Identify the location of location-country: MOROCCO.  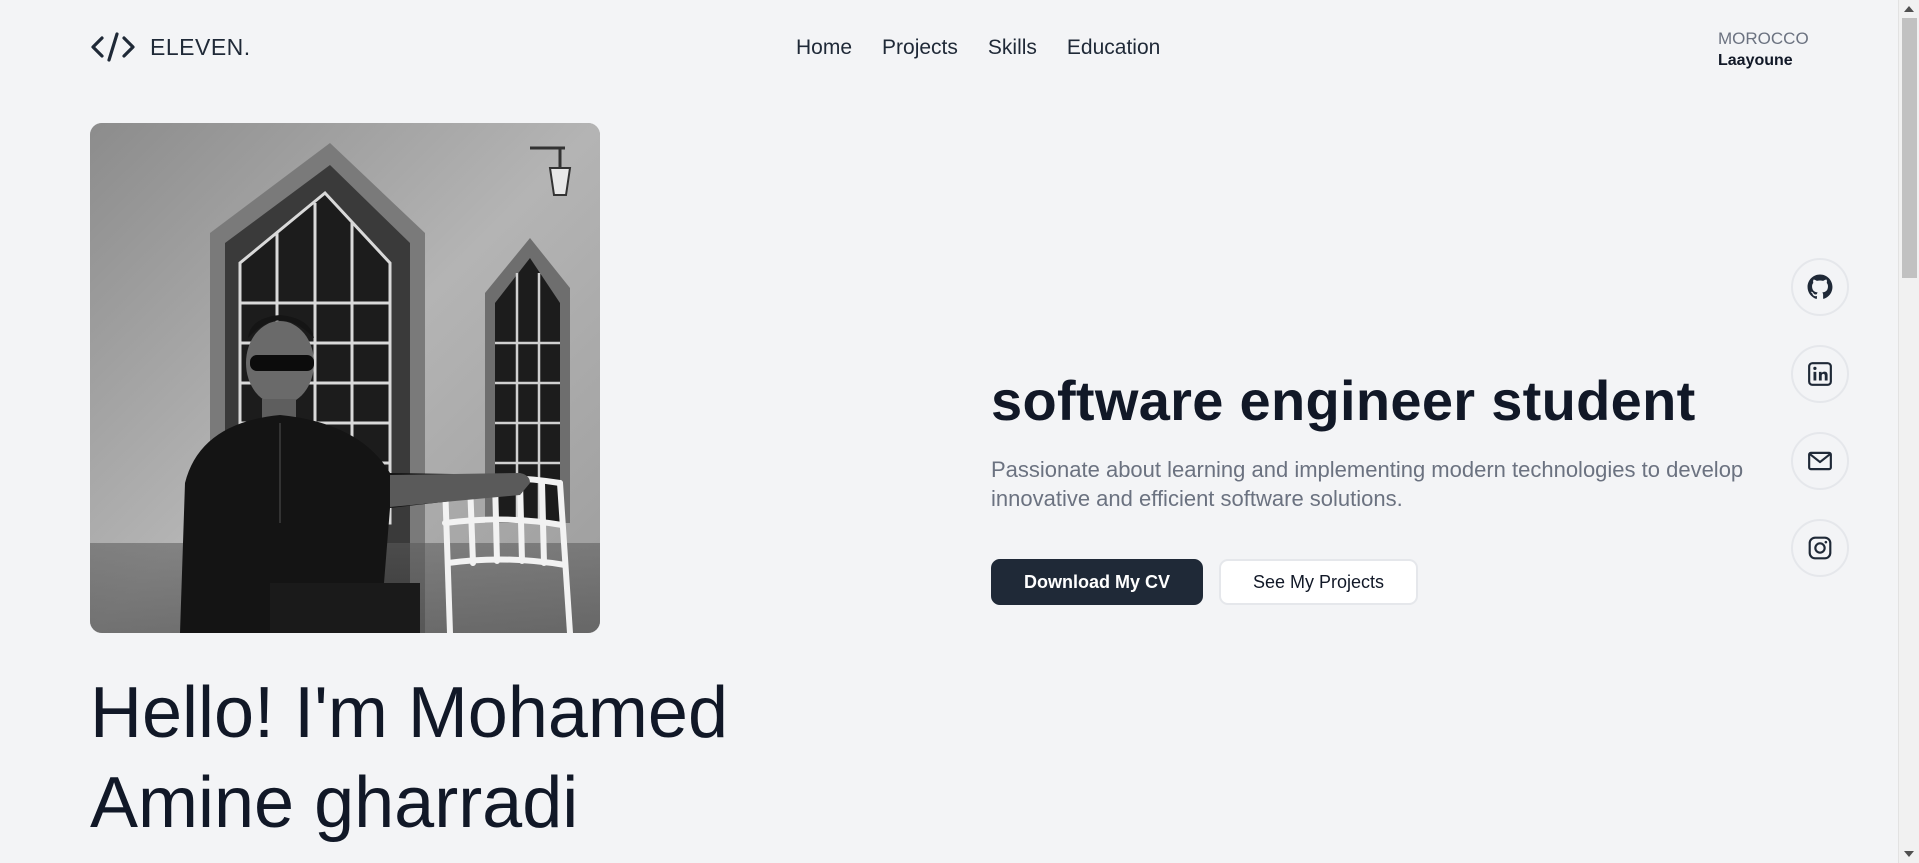
(1763, 38).